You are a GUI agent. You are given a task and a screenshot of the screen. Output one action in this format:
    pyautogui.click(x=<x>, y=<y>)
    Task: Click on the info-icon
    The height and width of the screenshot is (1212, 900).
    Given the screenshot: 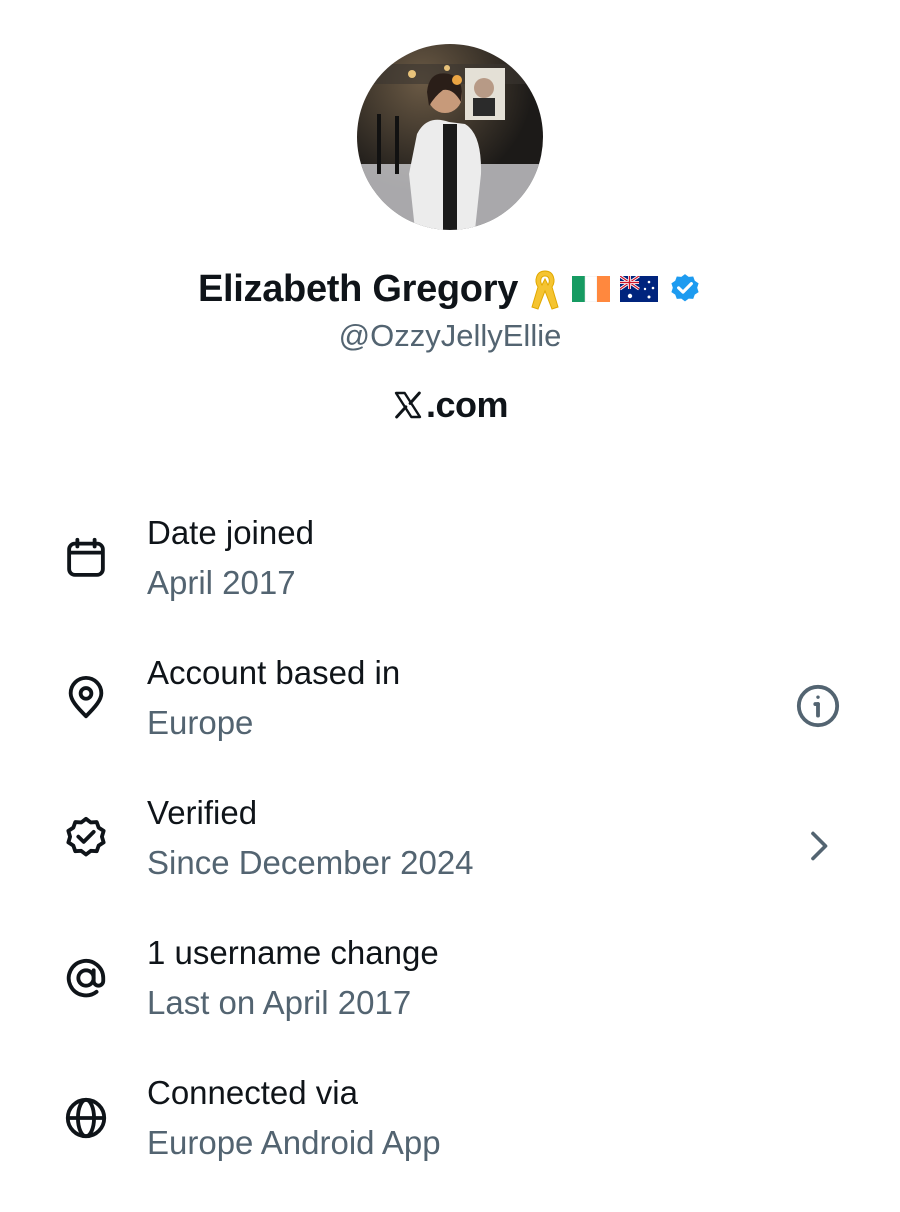 What is the action you would take?
    pyautogui.click(x=818, y=706)
    